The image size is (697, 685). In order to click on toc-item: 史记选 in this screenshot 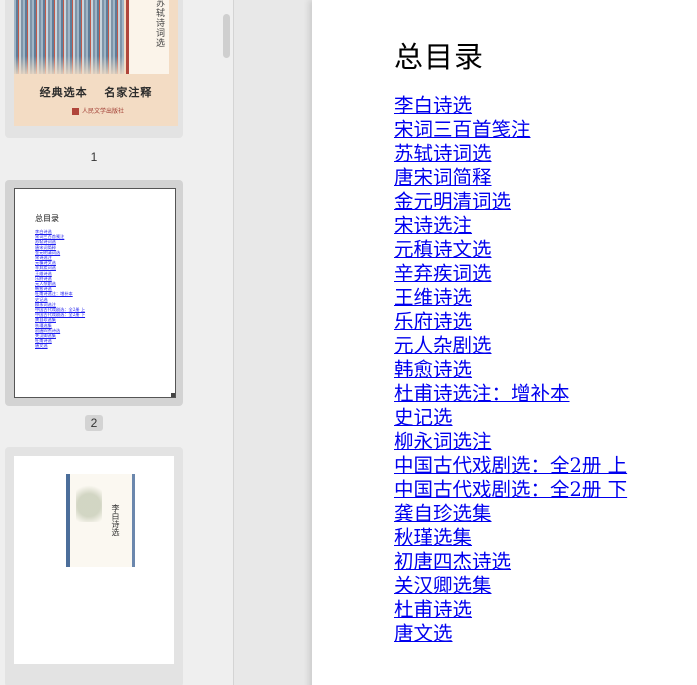, I will do `click(510, 418)`.